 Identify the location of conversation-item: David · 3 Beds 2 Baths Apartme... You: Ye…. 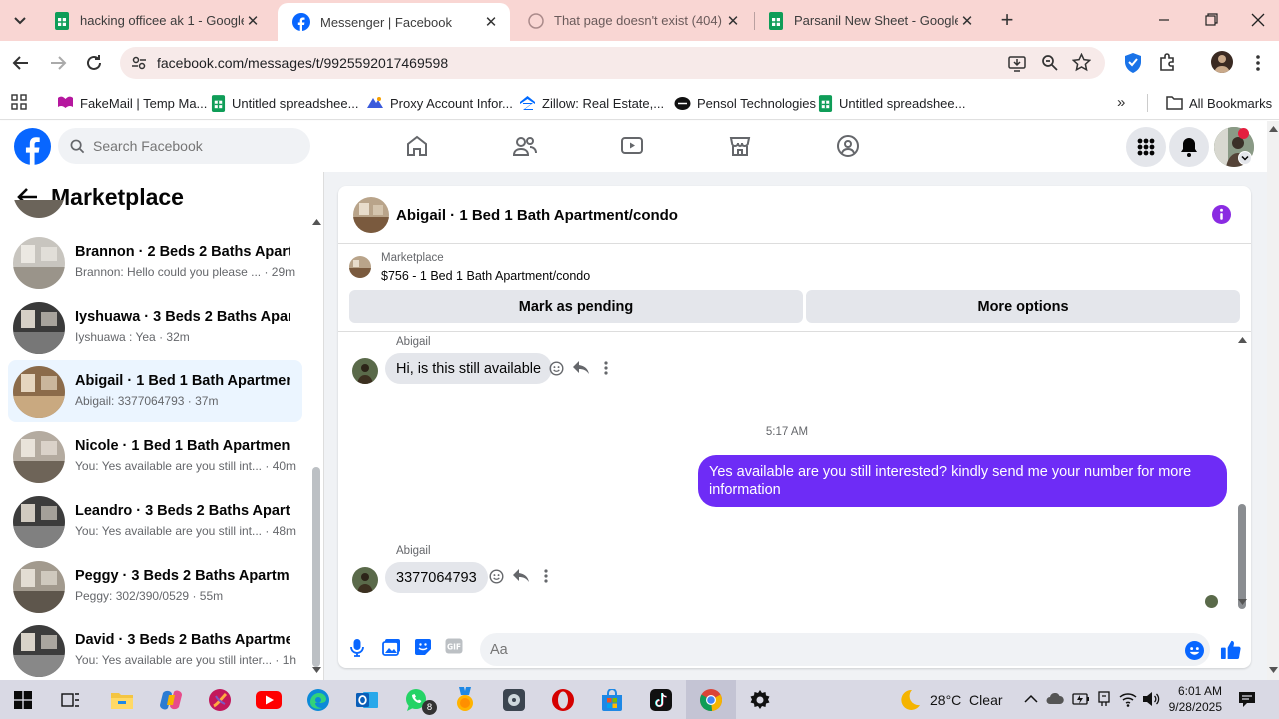
(155, 649).